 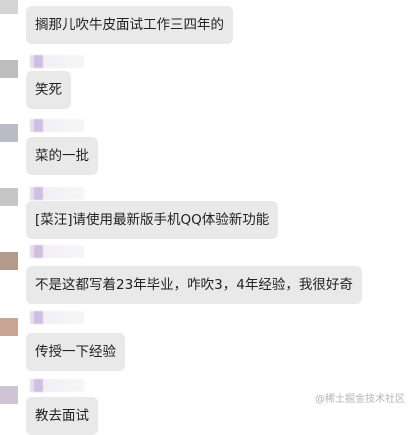 I want to click on watermark-text: @稀土掘金技术社区, so click(x=360, y=399).